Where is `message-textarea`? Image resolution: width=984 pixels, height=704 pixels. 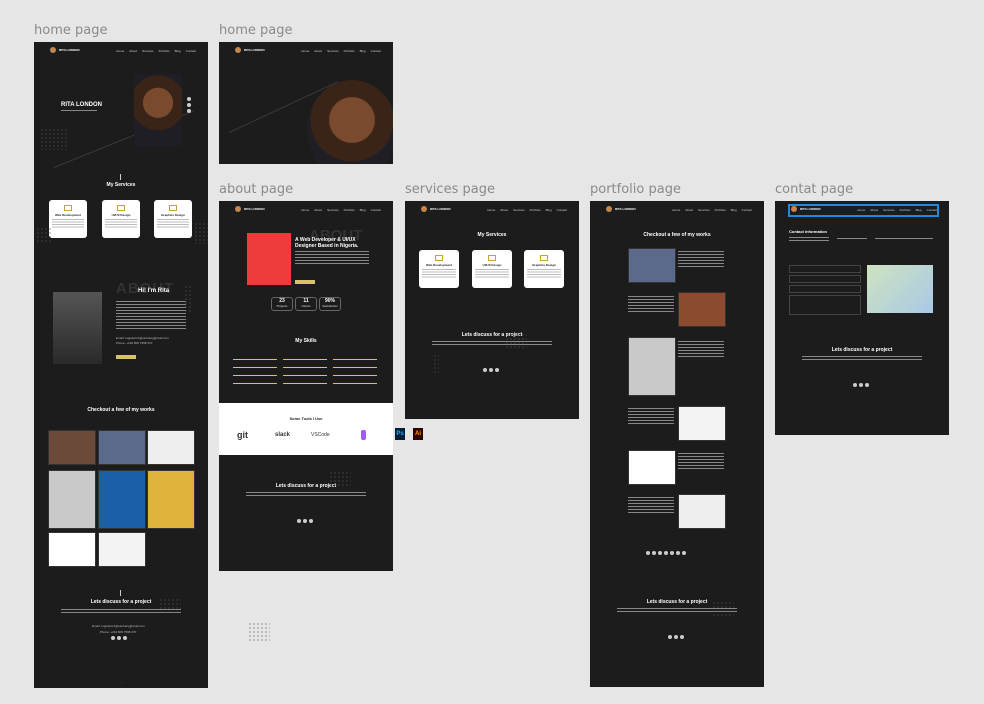
message-textarea is located at coordinates (825, 305).